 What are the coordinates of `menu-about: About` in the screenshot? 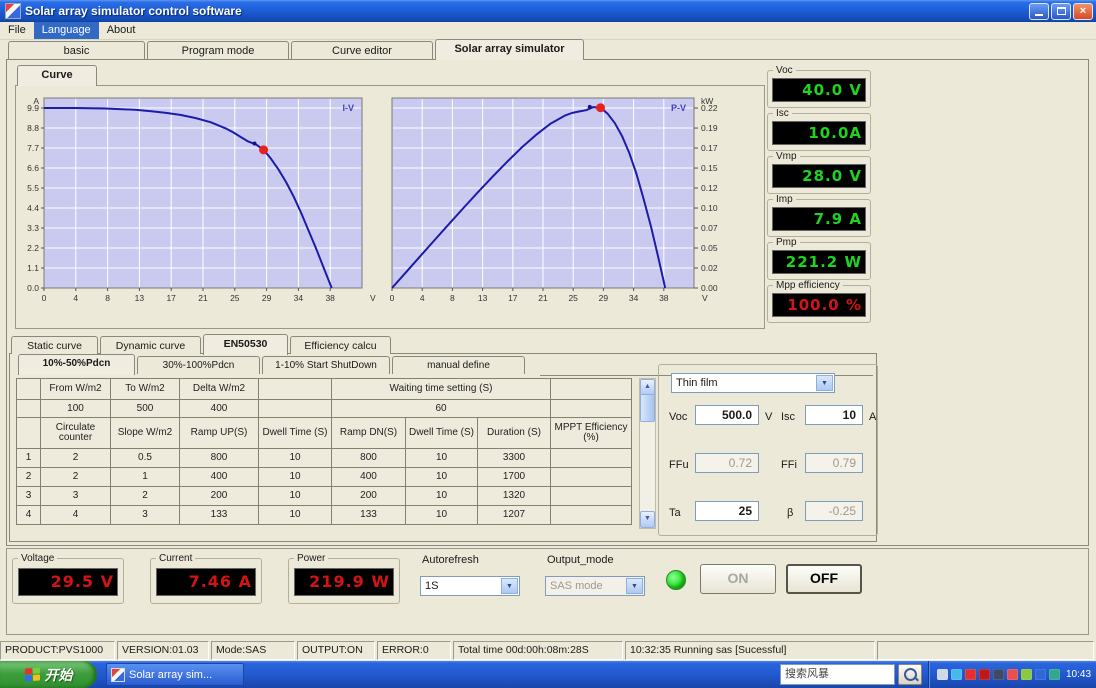 It's located at (121, 30).